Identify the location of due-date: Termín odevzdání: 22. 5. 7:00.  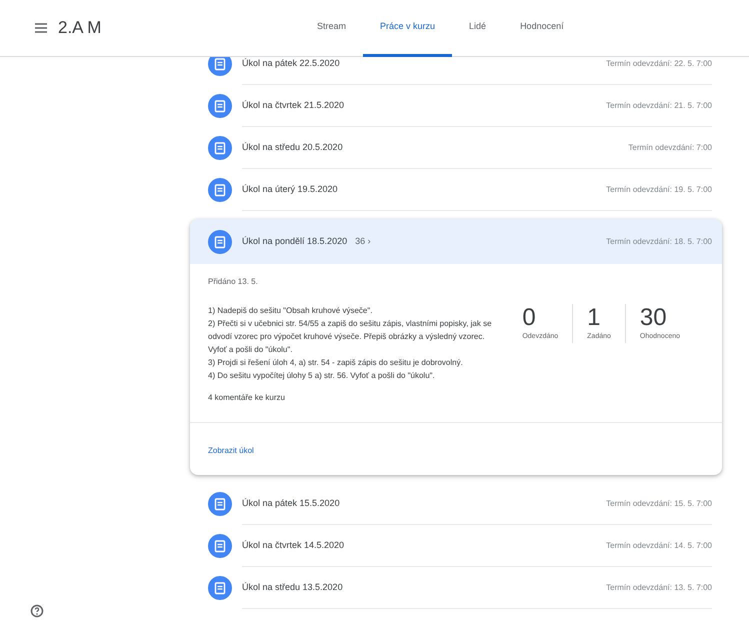
(659, 64).